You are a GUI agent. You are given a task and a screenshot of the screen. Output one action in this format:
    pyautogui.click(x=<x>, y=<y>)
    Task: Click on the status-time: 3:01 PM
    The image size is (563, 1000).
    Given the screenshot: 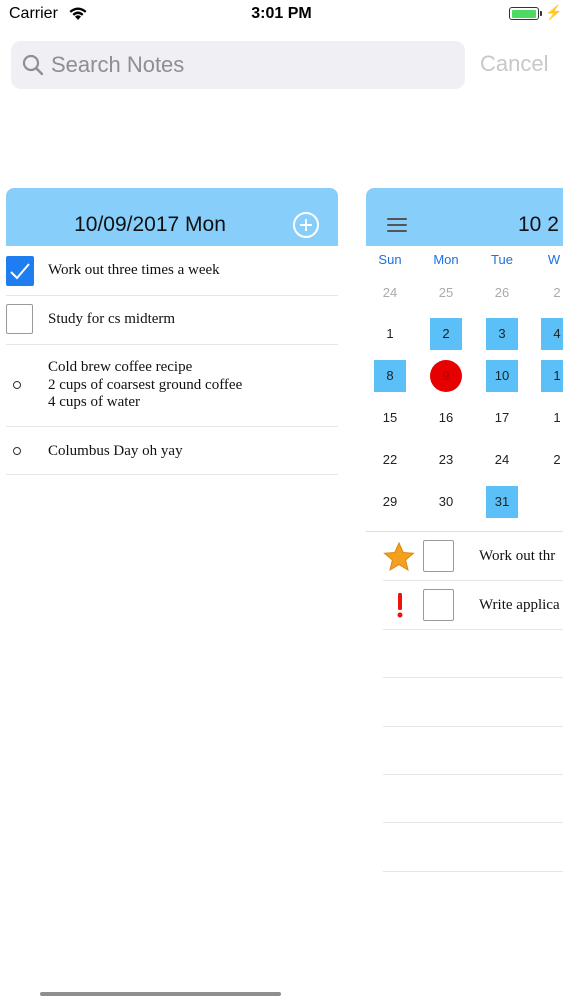 What is the action you would take?
    pyautogui.click(x=281, y=13)
    